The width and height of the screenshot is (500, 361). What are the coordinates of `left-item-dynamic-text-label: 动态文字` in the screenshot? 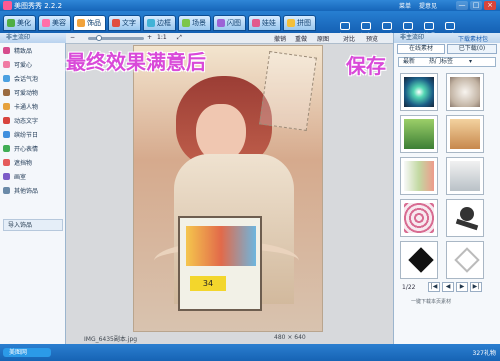 It's located at (26, 121).